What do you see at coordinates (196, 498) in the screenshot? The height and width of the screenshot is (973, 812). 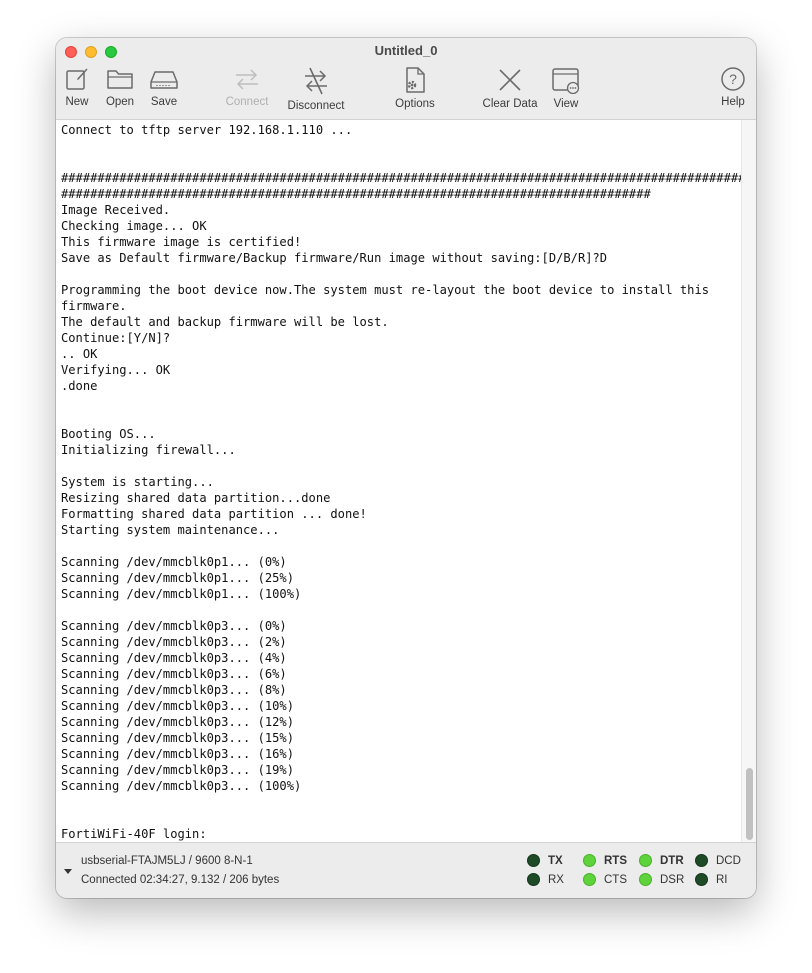 I see `terminal-line: Resizing shared data partition...done` at bounding box center [196, 498].